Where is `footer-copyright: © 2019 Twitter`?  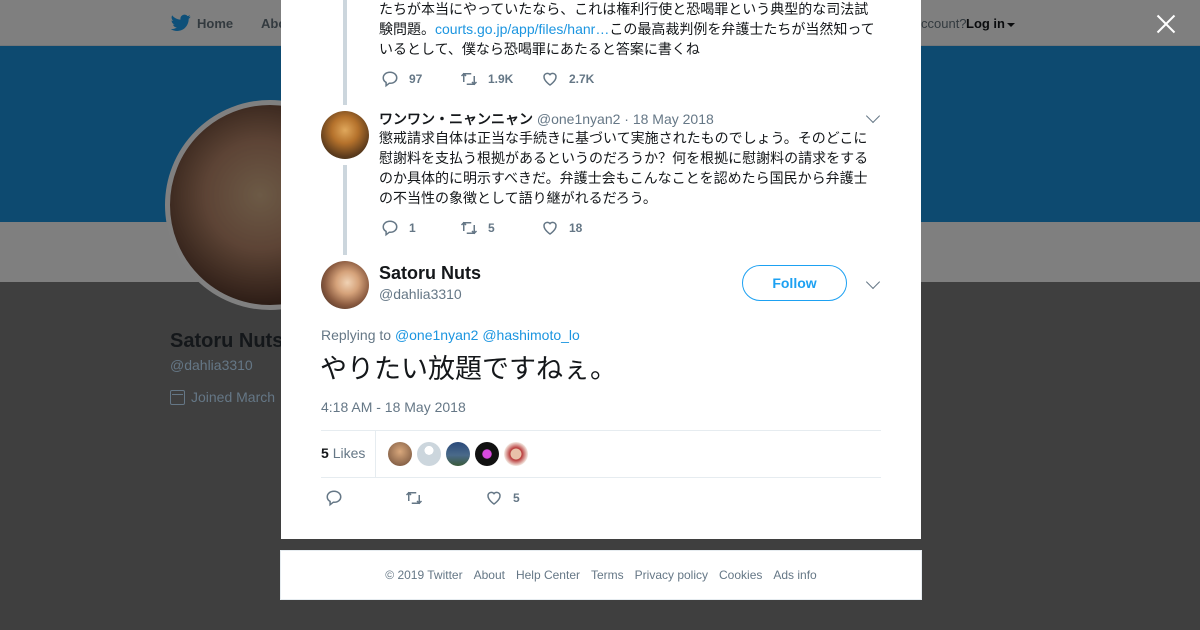
footer-copyright: © 2019 Twitter is located at coordinates (424, 575).